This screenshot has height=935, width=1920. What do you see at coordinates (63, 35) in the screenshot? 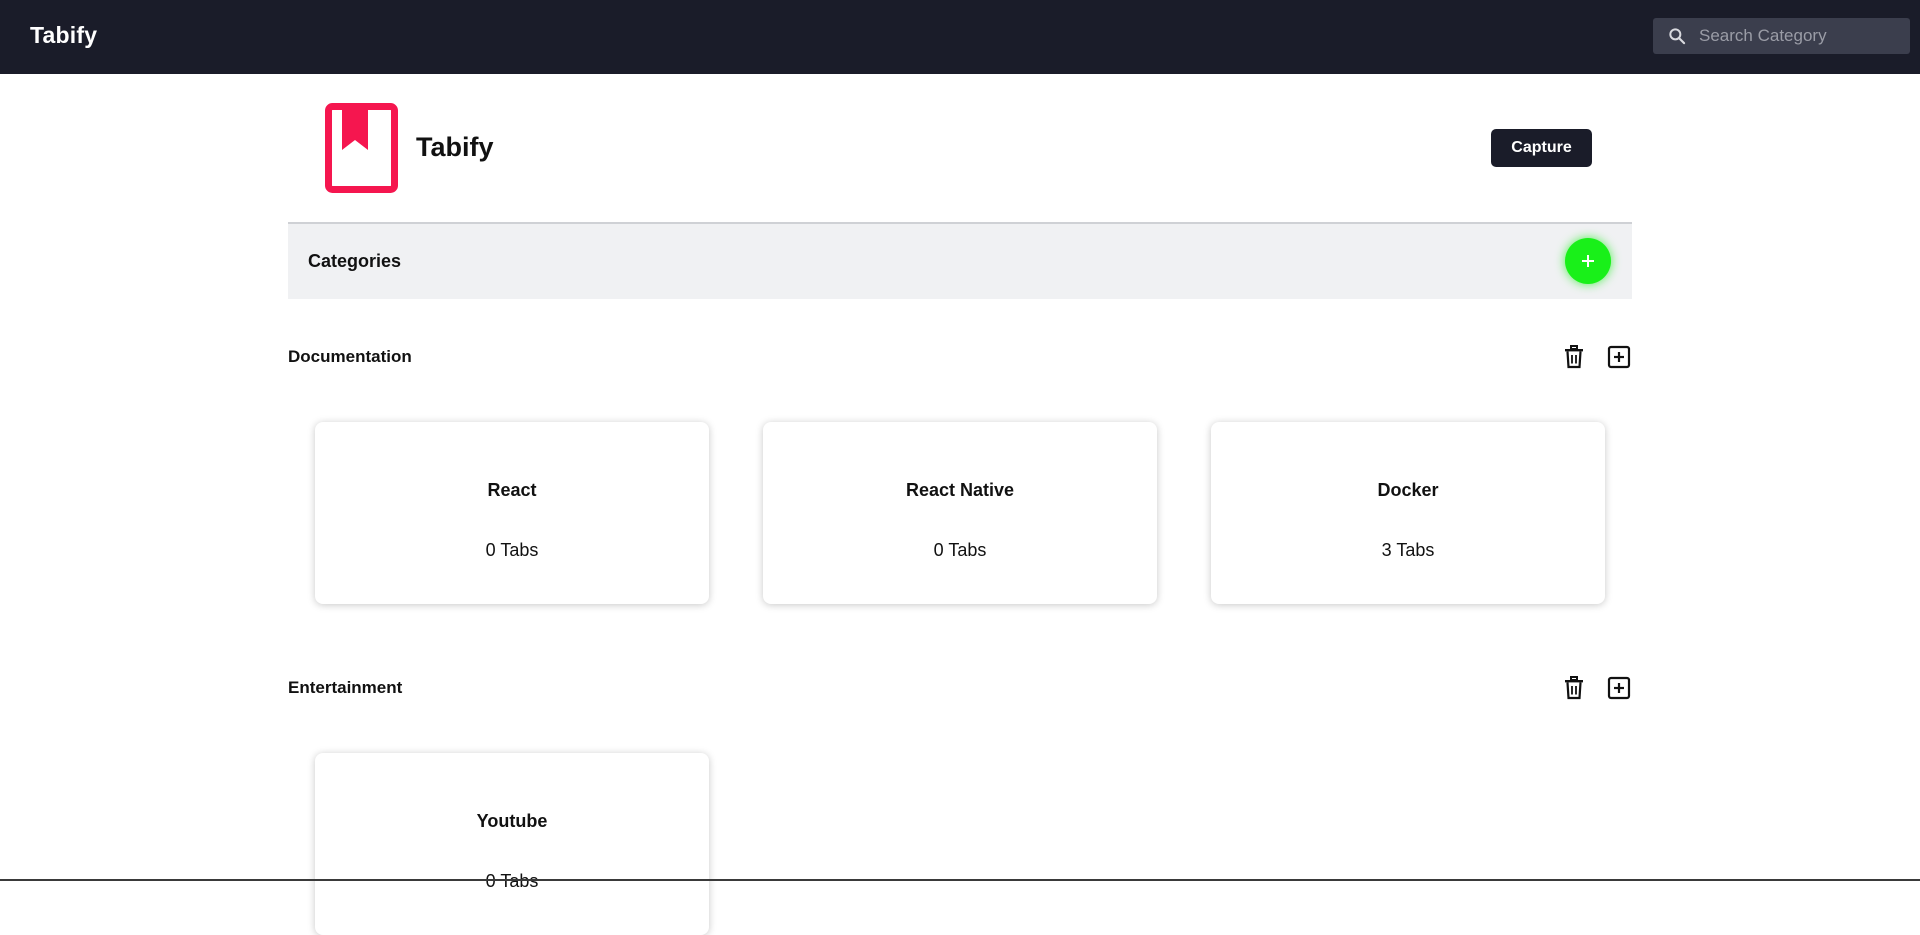
I see `navbar-brand: Tabify` at bounding box center [63, 35].